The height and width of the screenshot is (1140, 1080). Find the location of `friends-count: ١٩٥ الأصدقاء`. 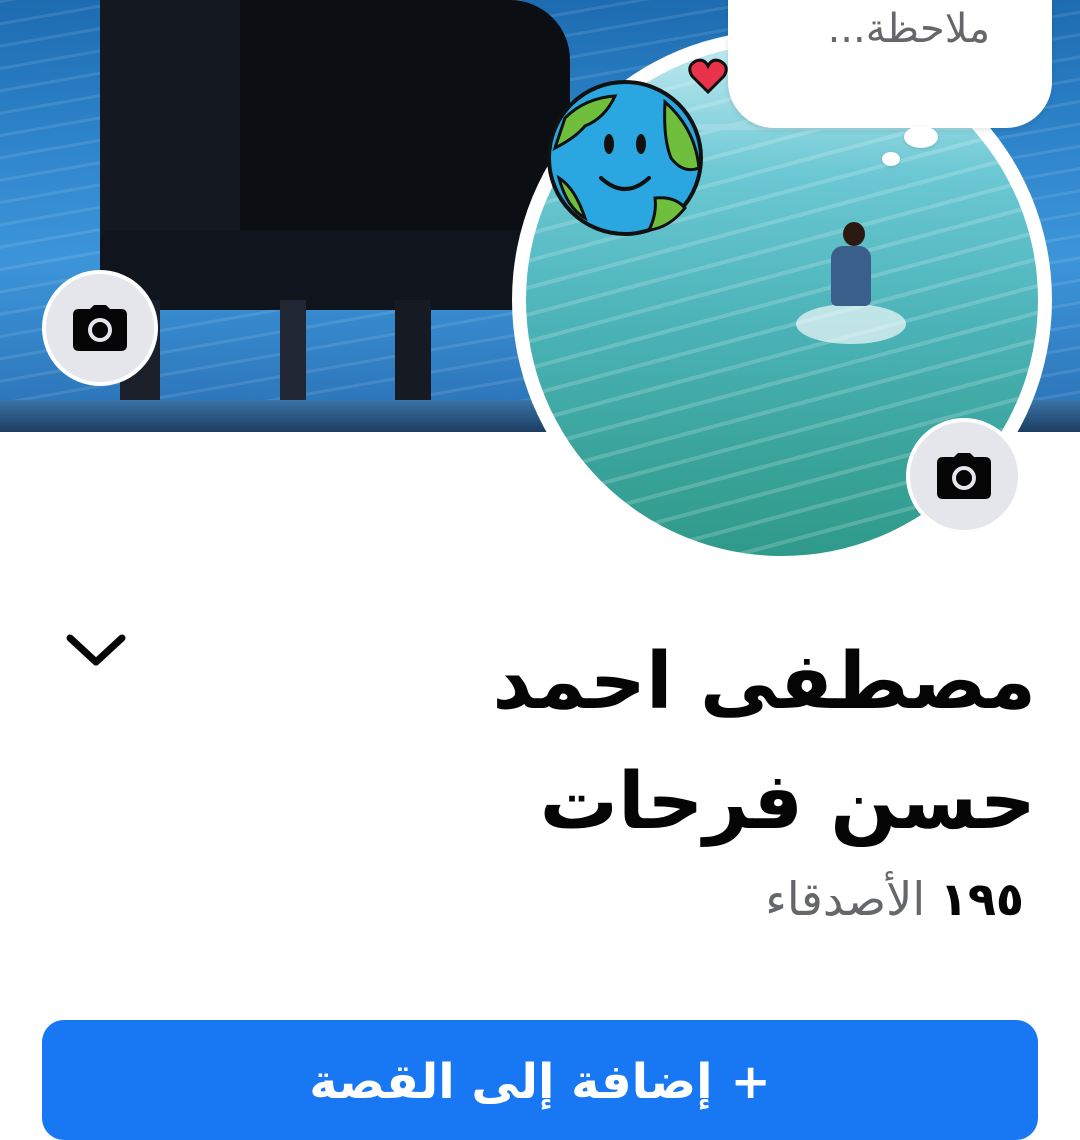

friends-count: ١٩٥ الأصدقاء is located at coordinates (894, 899).